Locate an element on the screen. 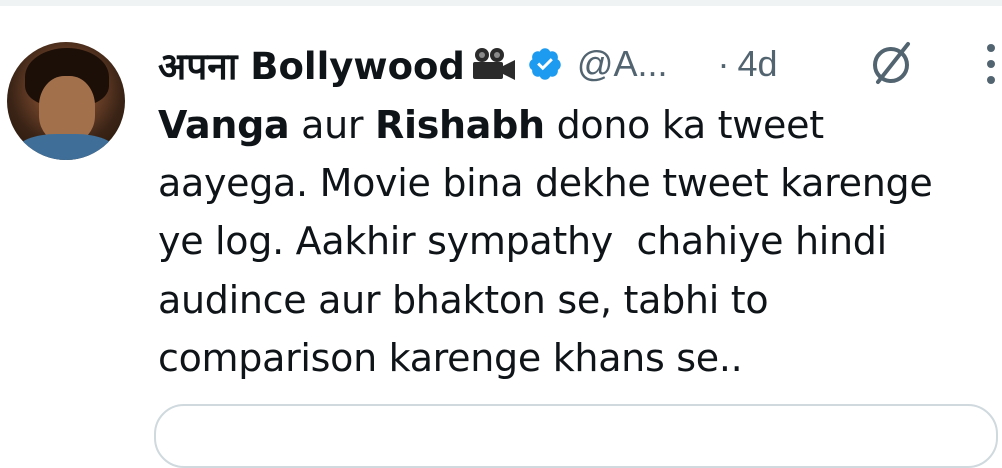 The image size is (1002, 468). avatar is located at coordinates (66, 101).